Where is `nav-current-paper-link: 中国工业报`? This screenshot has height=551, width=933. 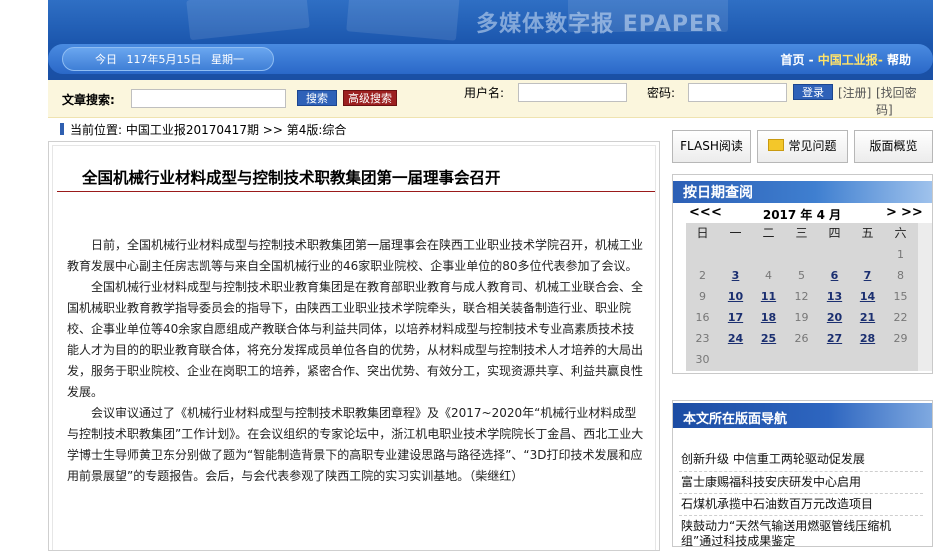
nav-current-paper-link: 中国工业报 is located at coordinates (848, 60).